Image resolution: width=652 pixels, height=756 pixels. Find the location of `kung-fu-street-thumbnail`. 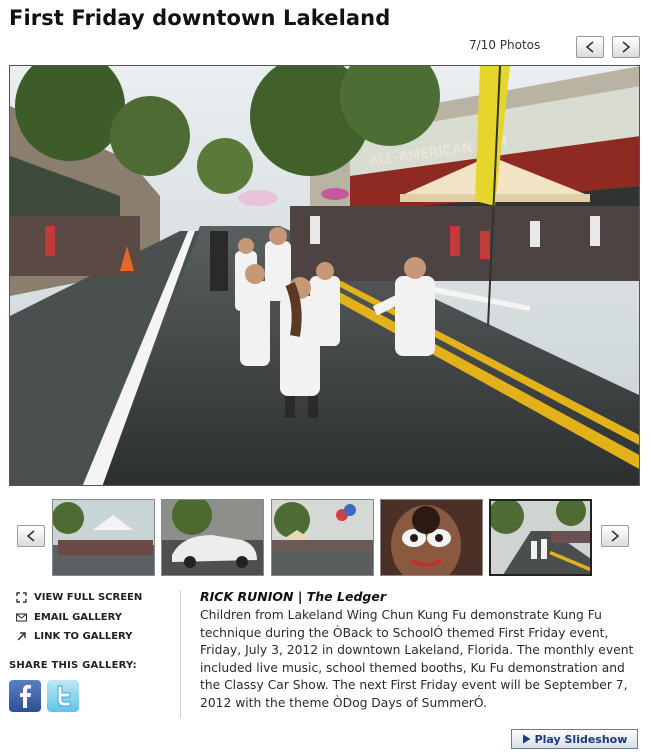

kung-fu-street-thumbnail is located at coordinates (540, 537).